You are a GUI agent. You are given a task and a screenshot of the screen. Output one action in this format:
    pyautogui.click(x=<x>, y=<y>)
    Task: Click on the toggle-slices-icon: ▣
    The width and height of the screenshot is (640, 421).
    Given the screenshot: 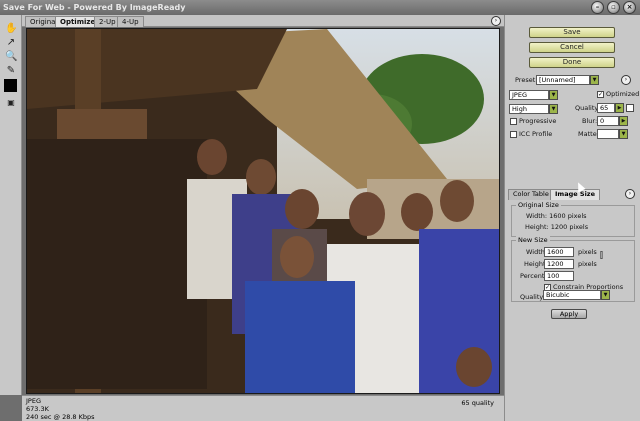 What is the action you would take?
    pyautogui.click(x=11, y=103)
    